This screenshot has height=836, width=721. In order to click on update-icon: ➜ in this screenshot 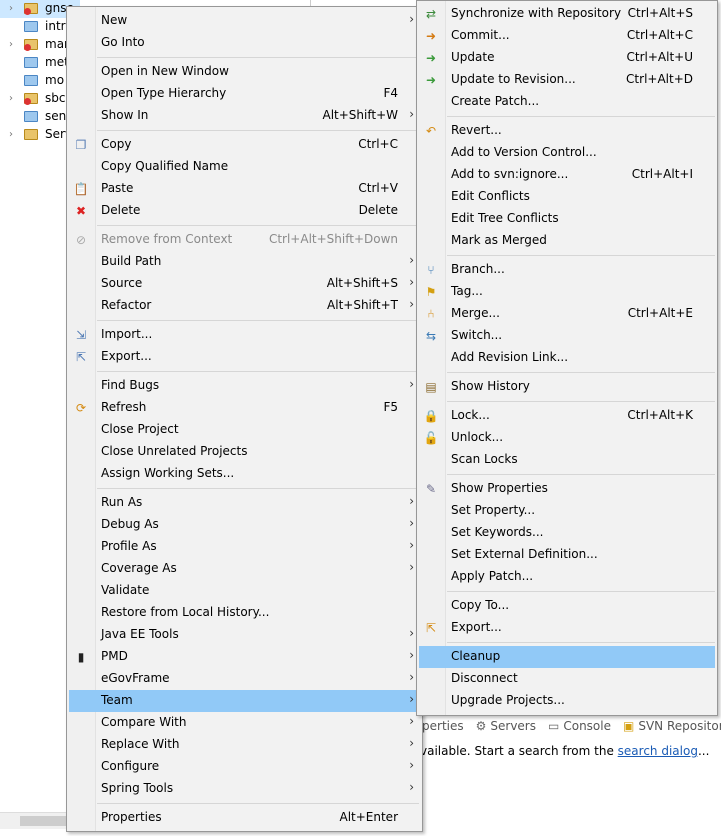, I will do `click(431, 58)`.